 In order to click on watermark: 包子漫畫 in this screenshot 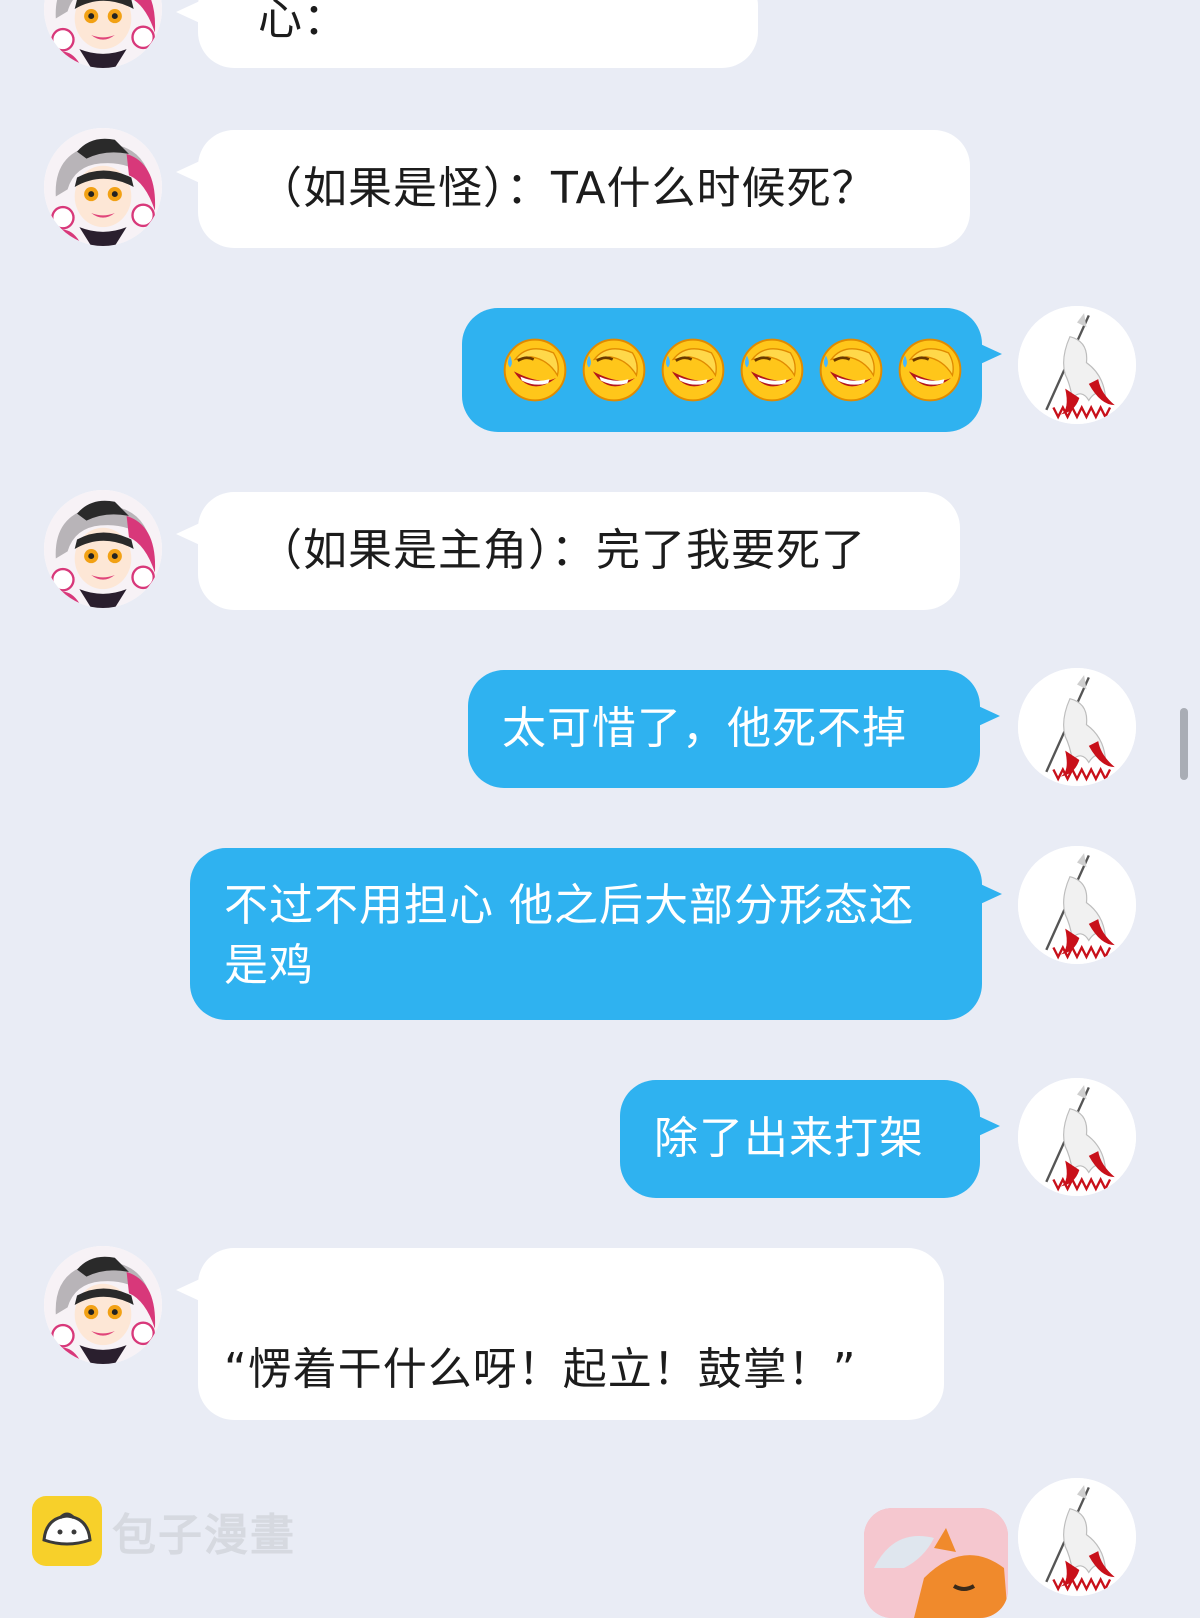, I will do `click(164, 1531)`.